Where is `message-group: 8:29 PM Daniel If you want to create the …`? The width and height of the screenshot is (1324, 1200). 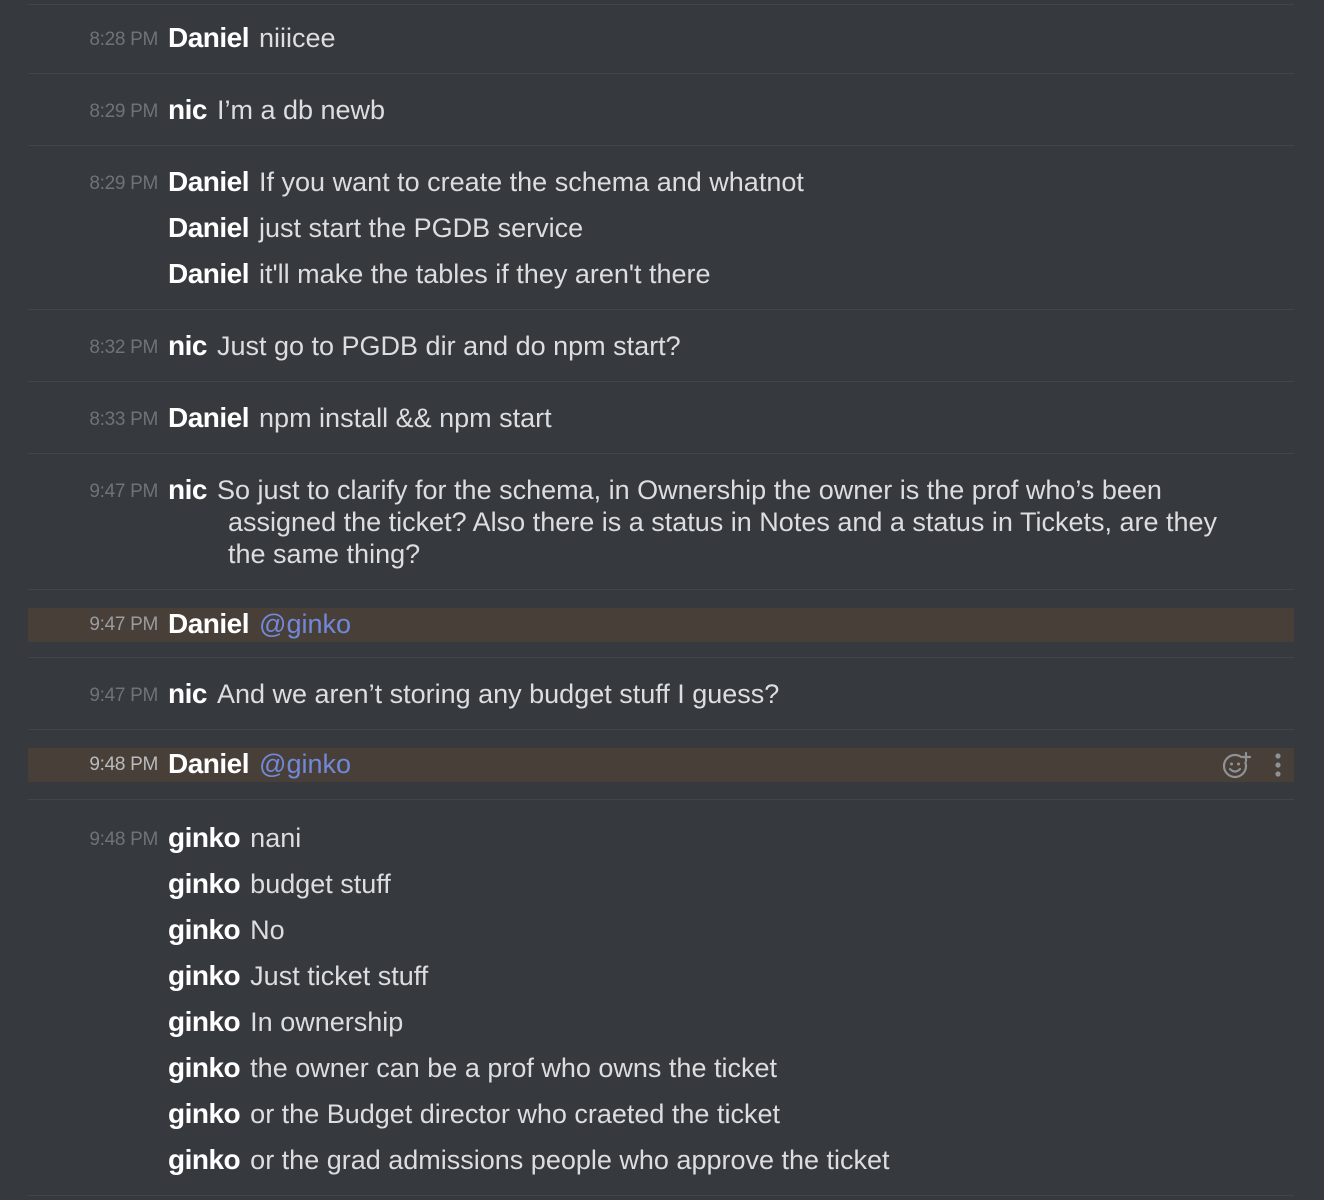 message-group: 8:29 PM Daniel If you want to create the … is located at coordinates (662, 228).